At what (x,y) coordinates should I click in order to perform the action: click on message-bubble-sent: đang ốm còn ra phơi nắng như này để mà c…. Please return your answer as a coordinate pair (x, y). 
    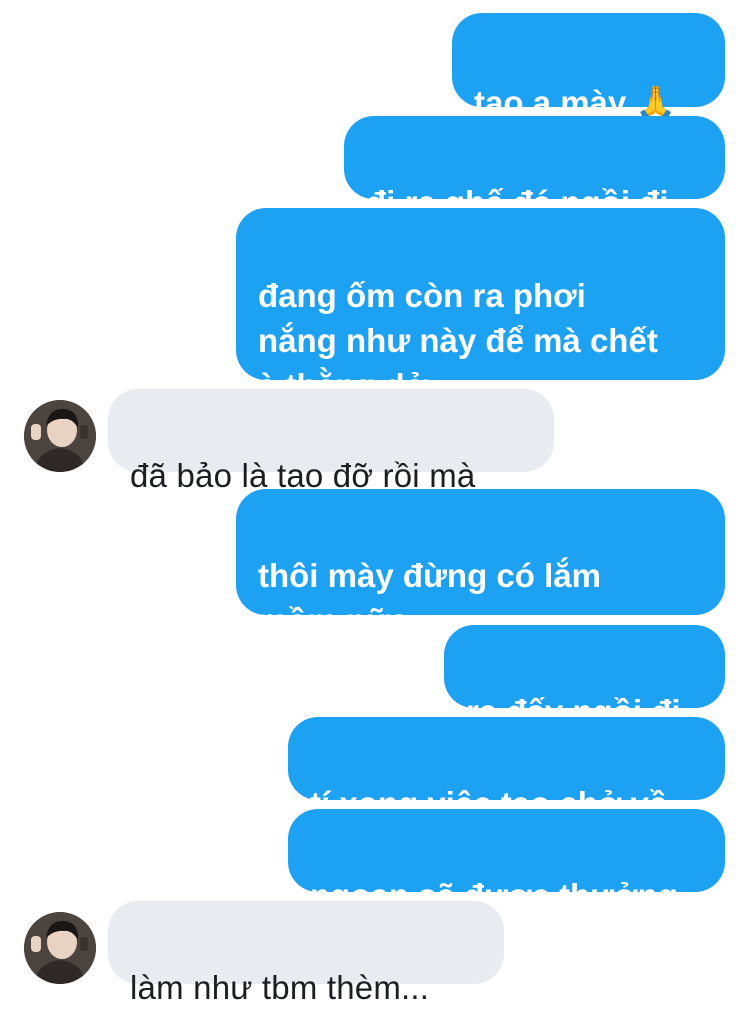
    Looking at the image, I should click on (480, 306).